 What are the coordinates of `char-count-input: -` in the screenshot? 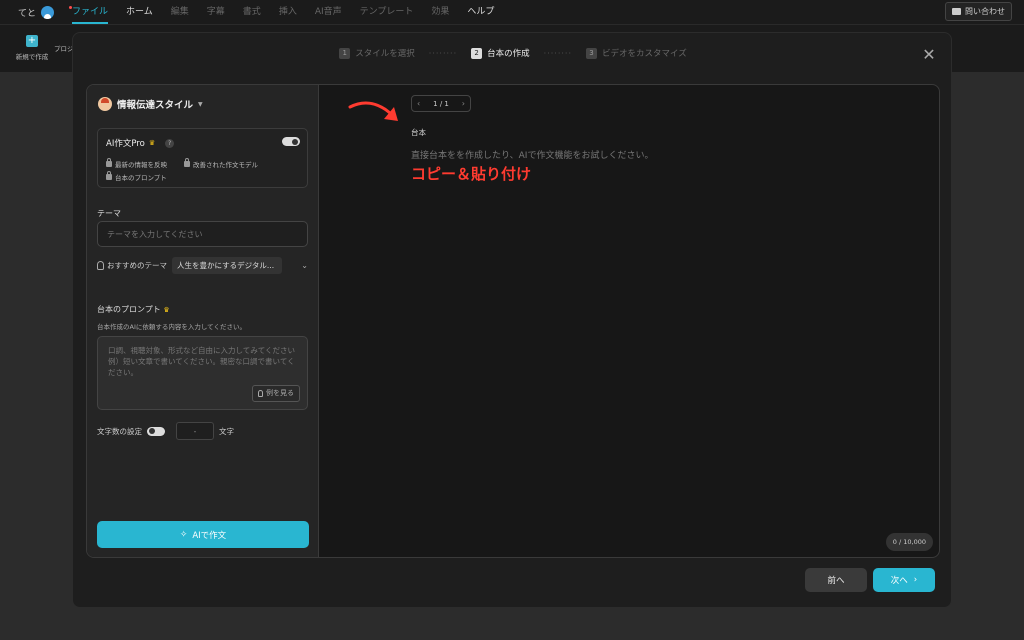 It's located at (195, 431).